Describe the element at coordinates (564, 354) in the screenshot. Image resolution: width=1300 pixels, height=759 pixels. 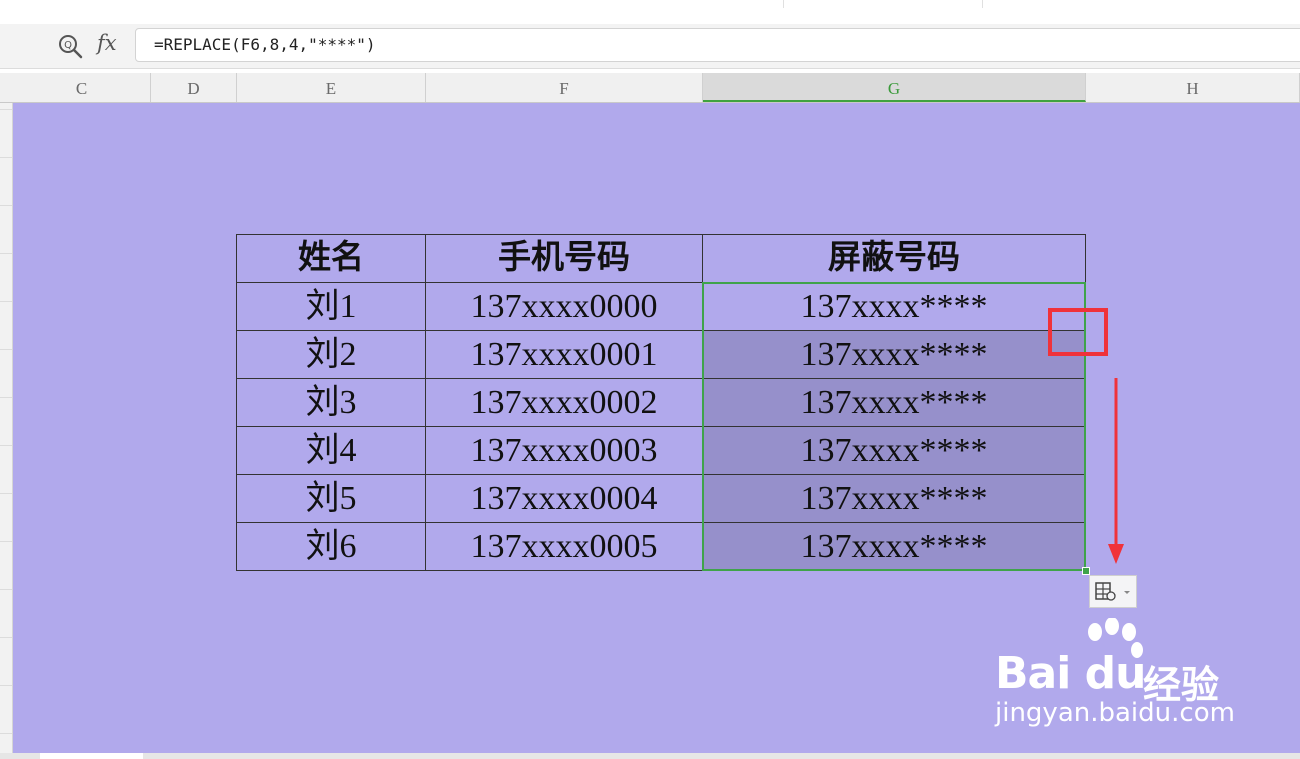
I see `phone-cell: 137xxxx0001` at that location.